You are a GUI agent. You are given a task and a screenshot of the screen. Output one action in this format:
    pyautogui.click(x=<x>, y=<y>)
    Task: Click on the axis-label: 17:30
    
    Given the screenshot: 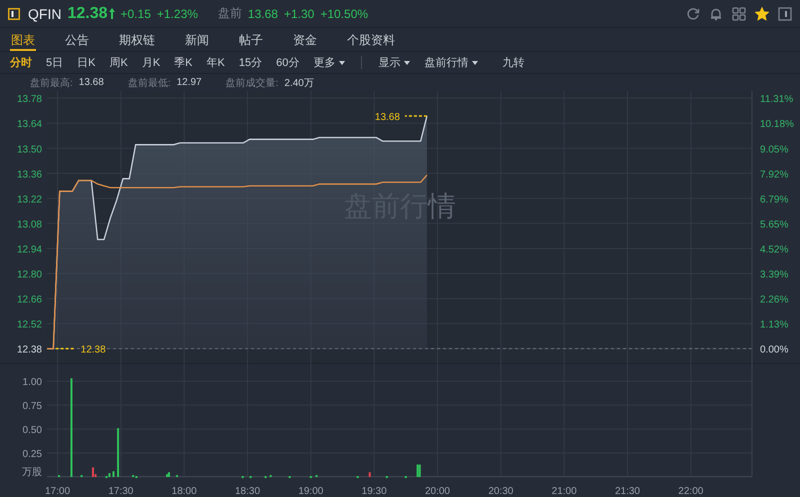 What is the action you would take?
    pyautogui.click(x=121, y=491)
    